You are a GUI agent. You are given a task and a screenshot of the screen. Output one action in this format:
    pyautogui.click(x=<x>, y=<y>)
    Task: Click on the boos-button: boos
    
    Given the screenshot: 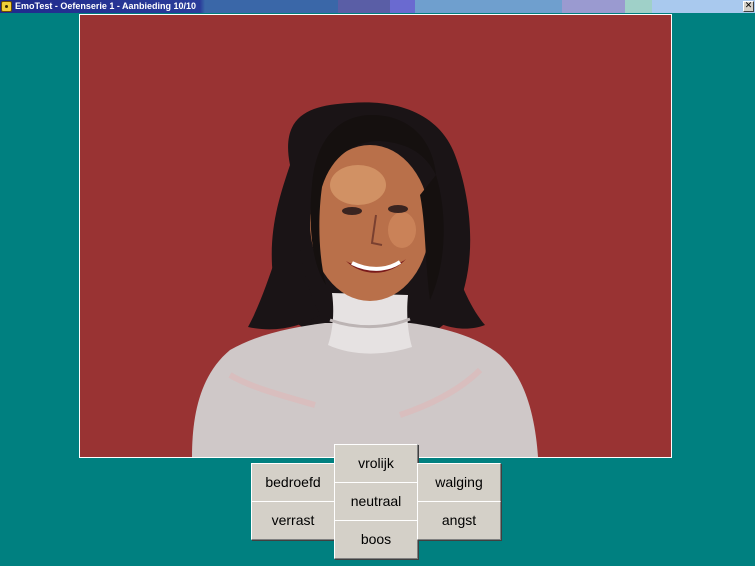 What is the action you would take?
    pyautogui.click(x=376, y=539)
    